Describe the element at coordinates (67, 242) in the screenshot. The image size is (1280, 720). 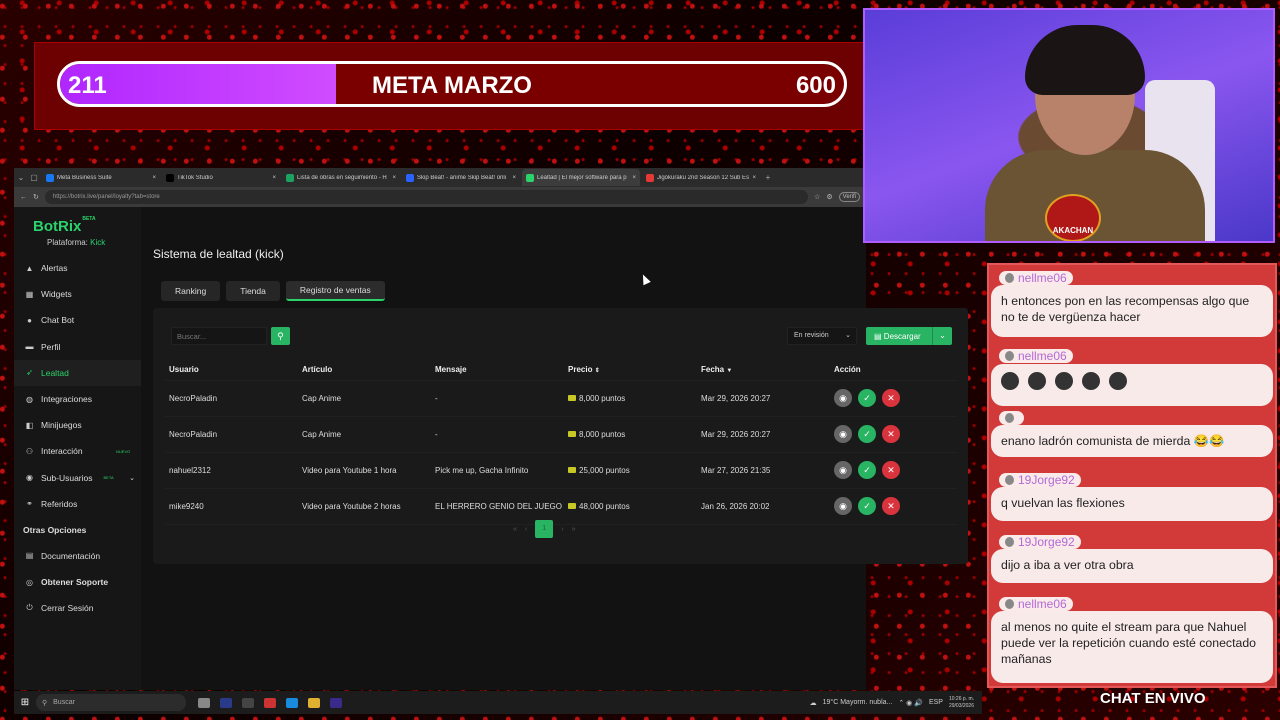
I see `platform-label: Plataforma:` at that location.